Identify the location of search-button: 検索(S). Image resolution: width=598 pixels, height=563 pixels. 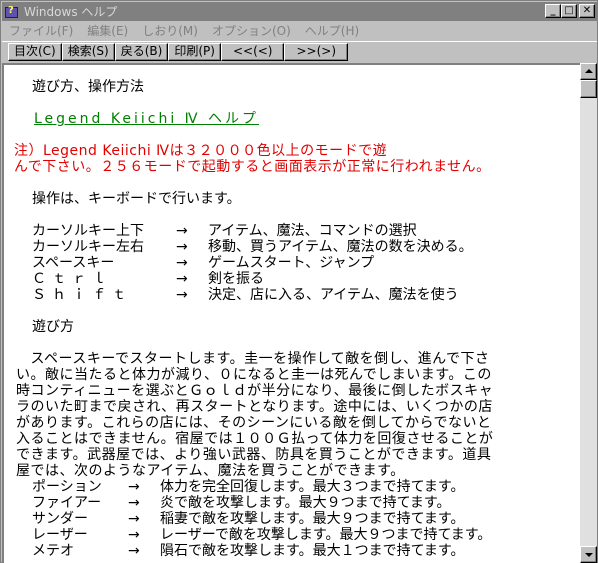
(88, 52).